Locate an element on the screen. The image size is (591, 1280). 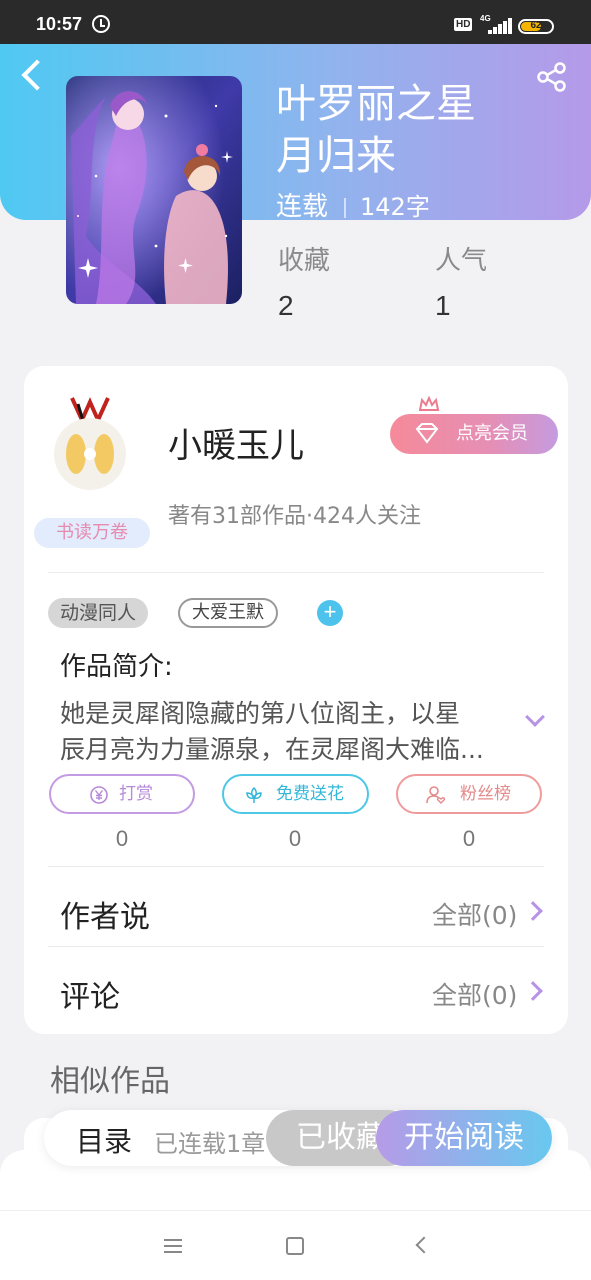
toc-button: 目录 is located at coordinates (104, 1140).